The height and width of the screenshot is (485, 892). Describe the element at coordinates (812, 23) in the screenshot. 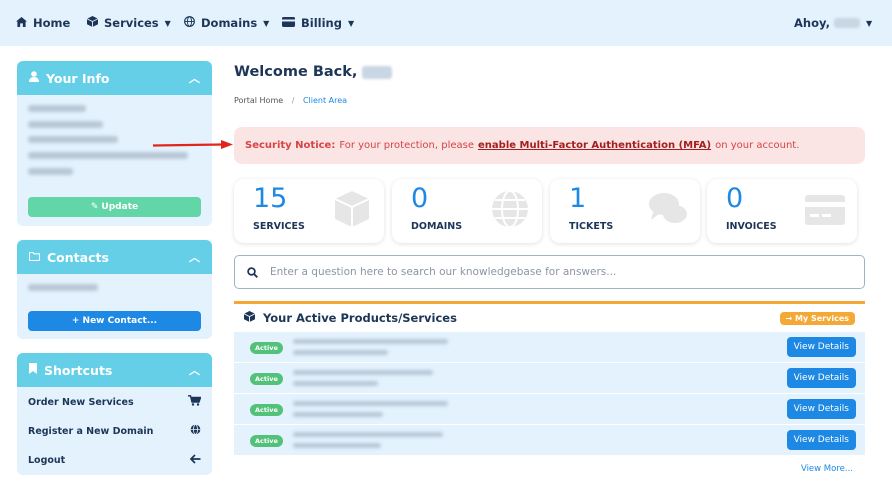

I see `user-greeting: Ahoy,` at that location.